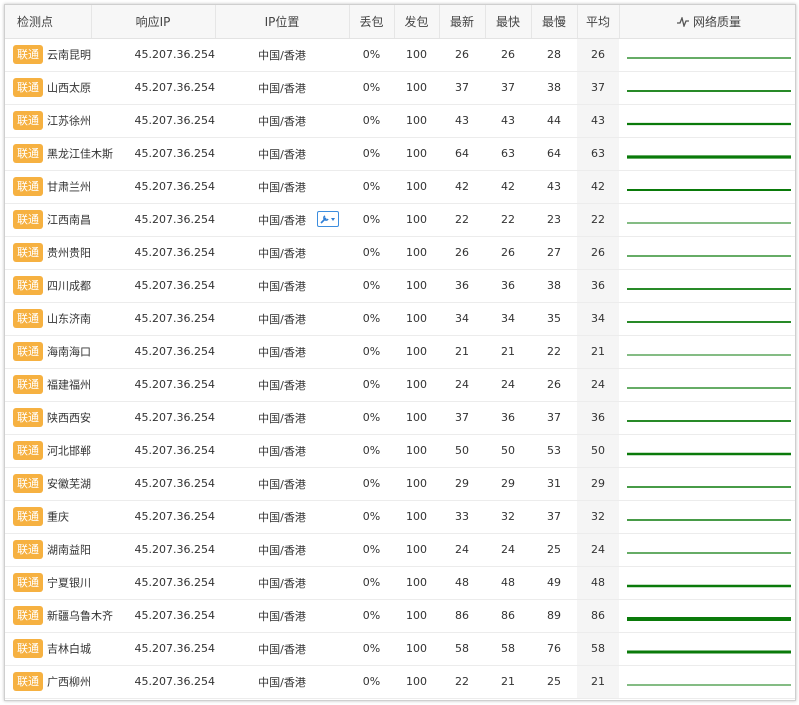  I want to click on table-row: 联通 安徽芜湖 45.207.36.254 中国/香港 0% 100 29 29 31 29, so click(400, 484).